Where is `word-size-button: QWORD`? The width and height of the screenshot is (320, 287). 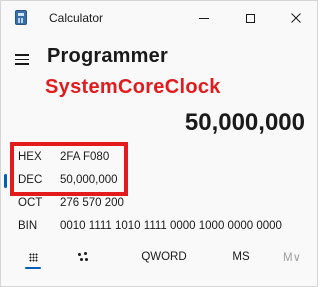 word-size-button: QWORD is located at coordinates (164, 257).